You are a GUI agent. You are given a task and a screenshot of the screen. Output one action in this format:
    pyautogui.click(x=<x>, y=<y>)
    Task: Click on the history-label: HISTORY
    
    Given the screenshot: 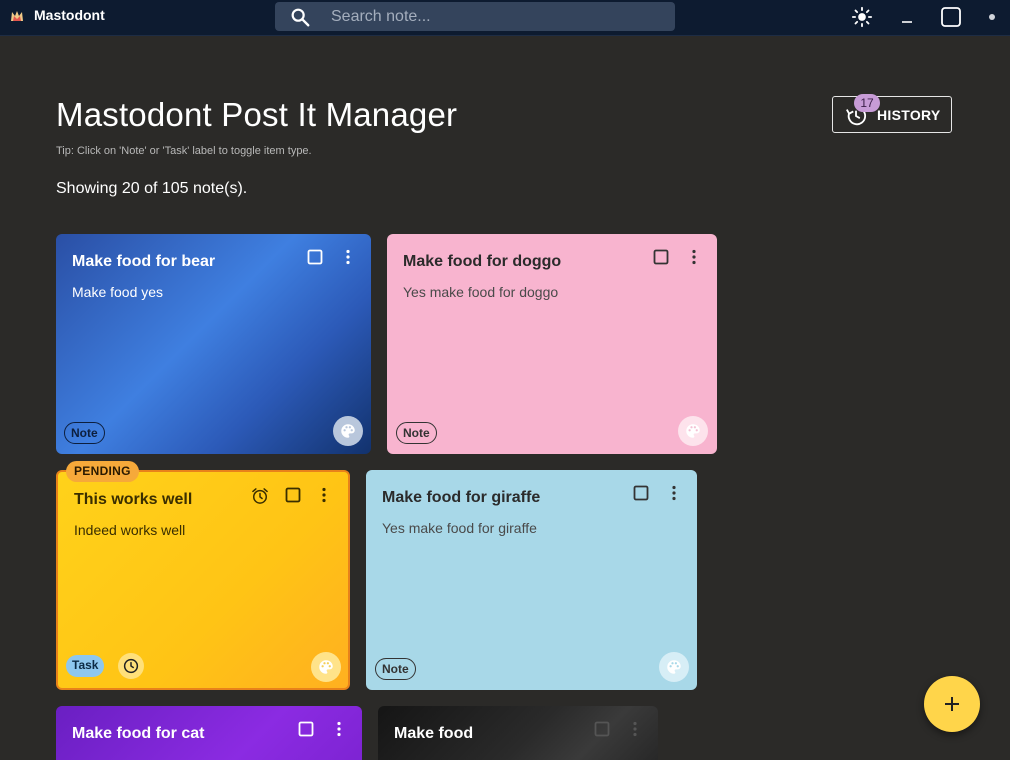 What is the action you would take?
    pyautogui.click(x=909, y=115)
    